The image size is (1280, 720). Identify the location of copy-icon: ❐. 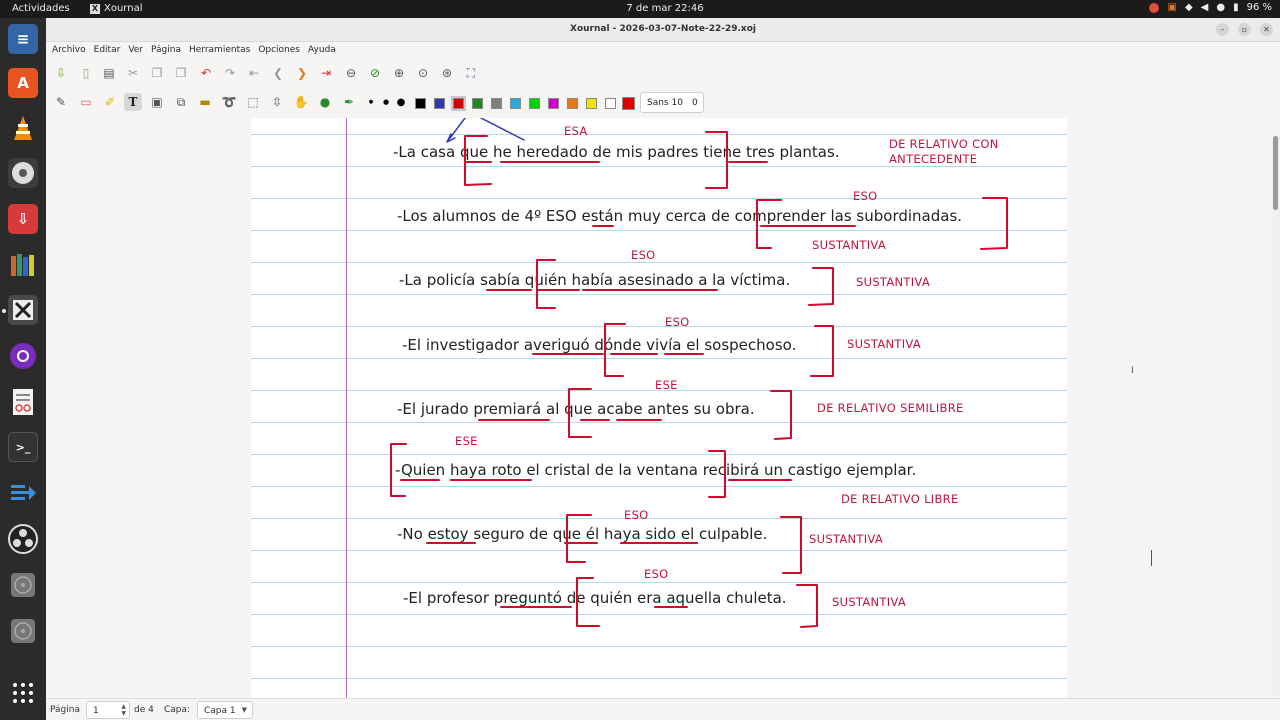
(157, 73).